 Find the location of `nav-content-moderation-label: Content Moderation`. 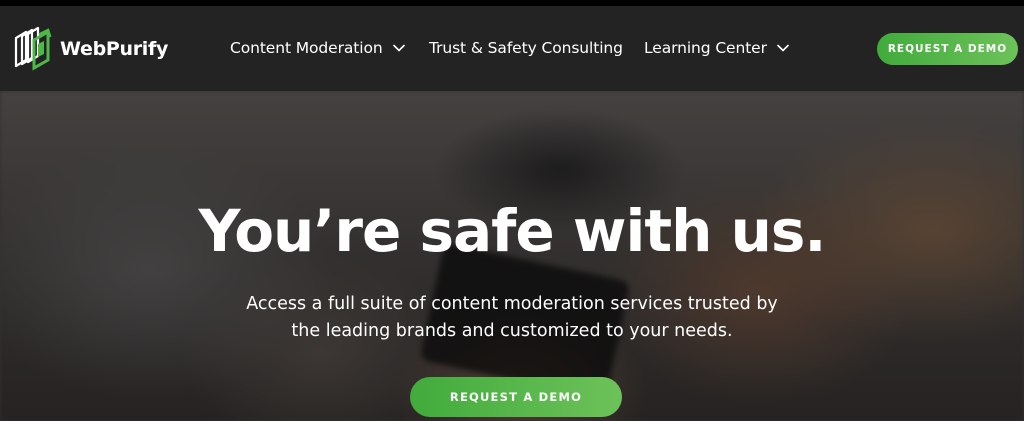

nav-content-moderation-label: Content Moderation is located at coordinates (306, 48).